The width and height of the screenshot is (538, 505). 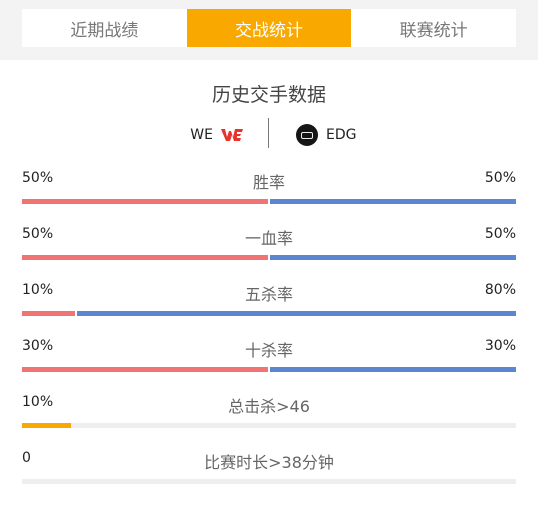 I want to click on teams-divider, so click(x=268, y=133).